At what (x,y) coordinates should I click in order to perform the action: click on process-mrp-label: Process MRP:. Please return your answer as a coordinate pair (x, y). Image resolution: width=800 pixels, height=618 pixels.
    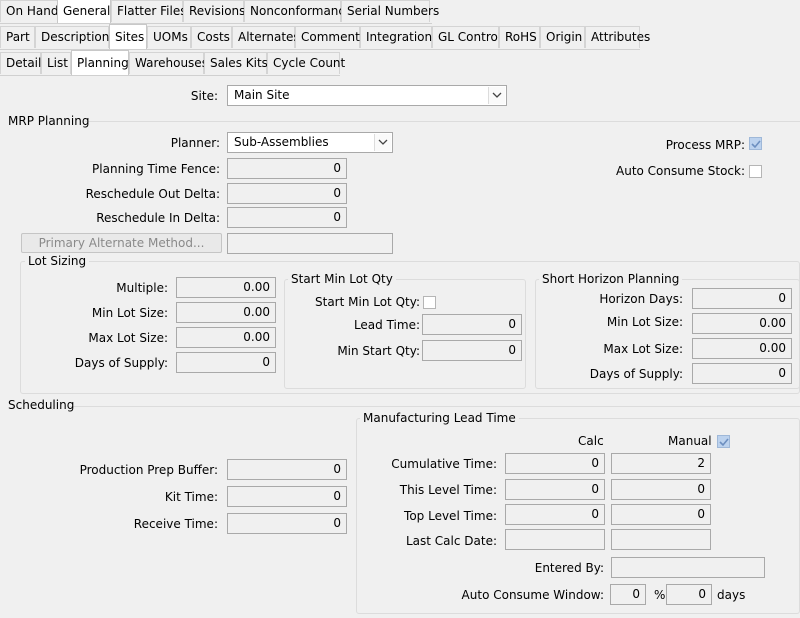
    Looking at the image, I should click on (705, 145).